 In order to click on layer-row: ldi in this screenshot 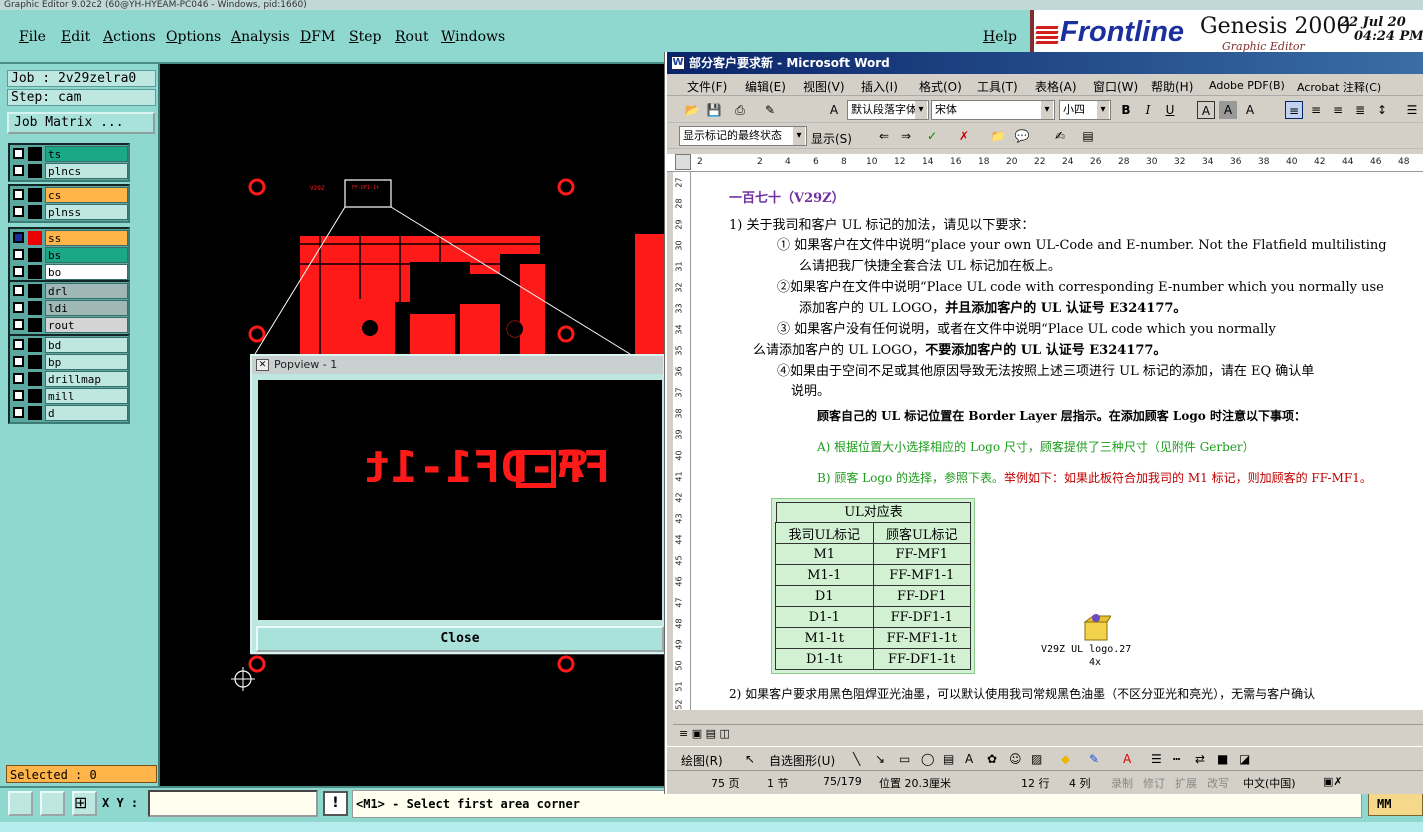, I will do `click(69, 308)`.